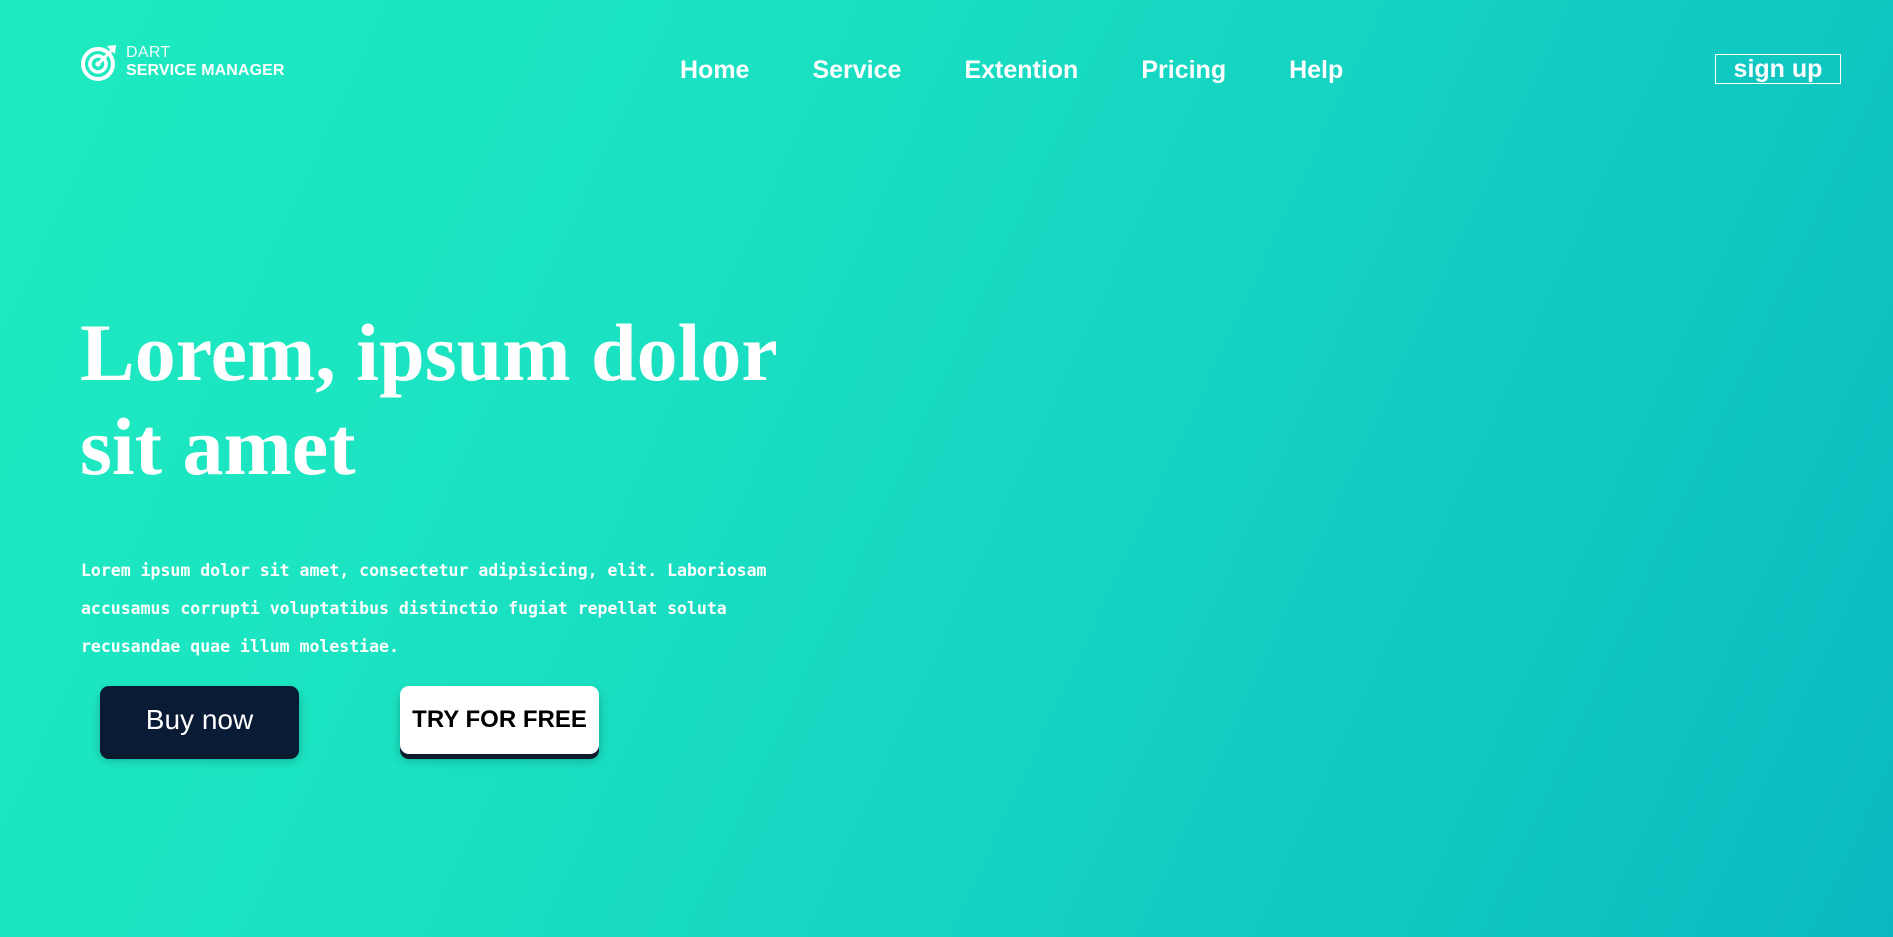  Describe the element at coordinates (499, 720) in the screenshot. I see `try-for-free-button: TRY FOR FREE` at that location.